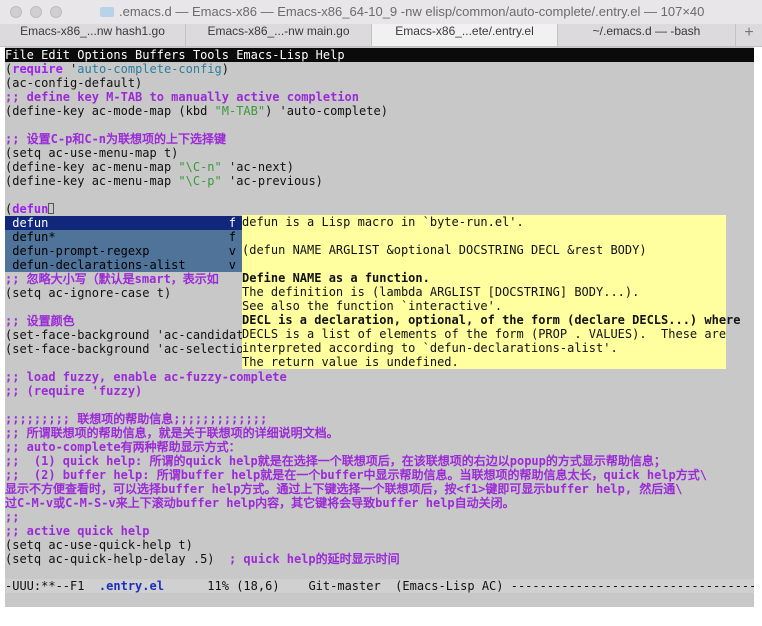  I want to click on code-line: (ac-config-default), so click(74, 83).